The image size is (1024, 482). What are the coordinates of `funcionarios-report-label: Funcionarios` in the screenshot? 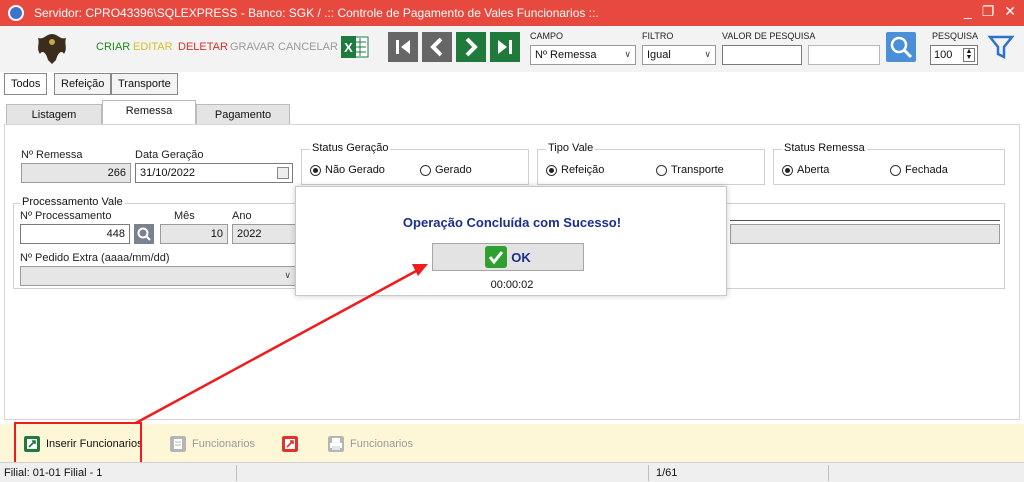 It's located at (223, 444).